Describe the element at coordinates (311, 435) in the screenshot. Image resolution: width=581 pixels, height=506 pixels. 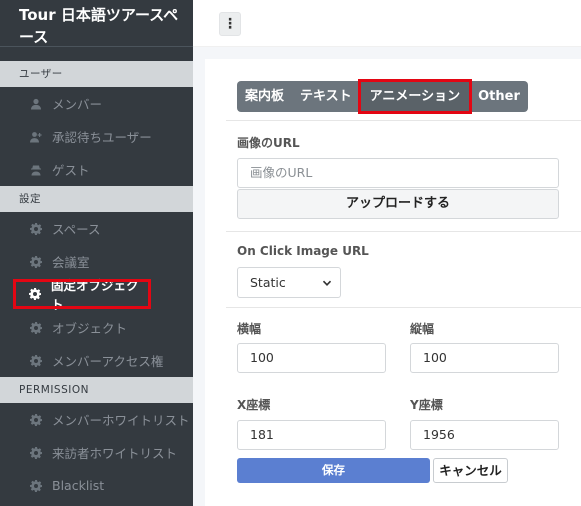
I see `x-coordinate-input: 181` at that location.